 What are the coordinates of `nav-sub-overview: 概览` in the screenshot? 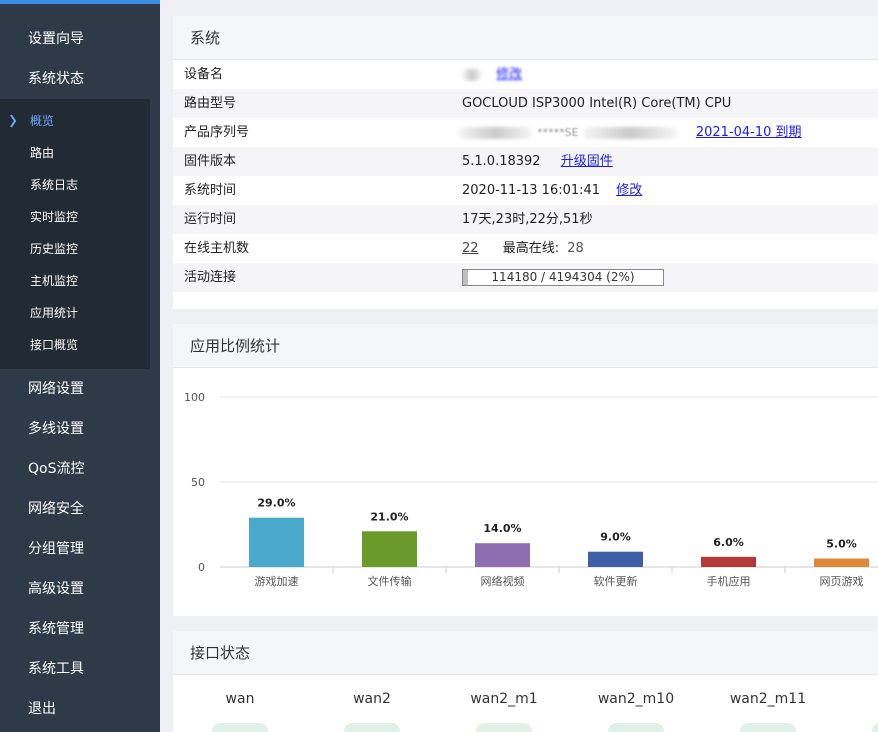 It's located at (75, 121).